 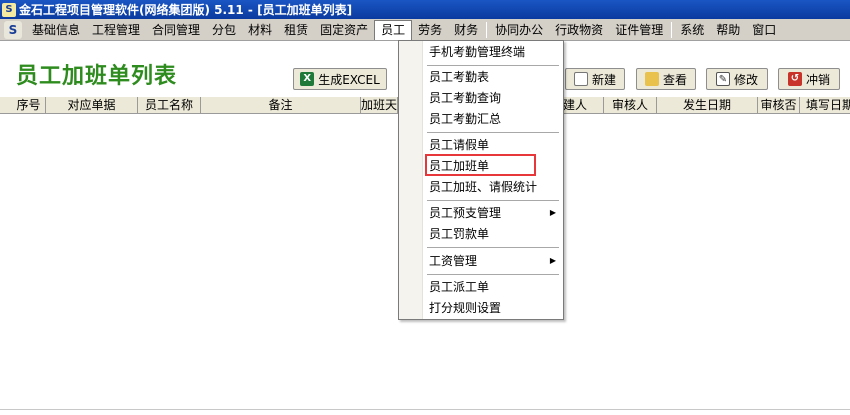 What do you see at coordinates (745, 79) in the screenshot?
I see `edit-label: 修改` at bounding box center [745, 79].